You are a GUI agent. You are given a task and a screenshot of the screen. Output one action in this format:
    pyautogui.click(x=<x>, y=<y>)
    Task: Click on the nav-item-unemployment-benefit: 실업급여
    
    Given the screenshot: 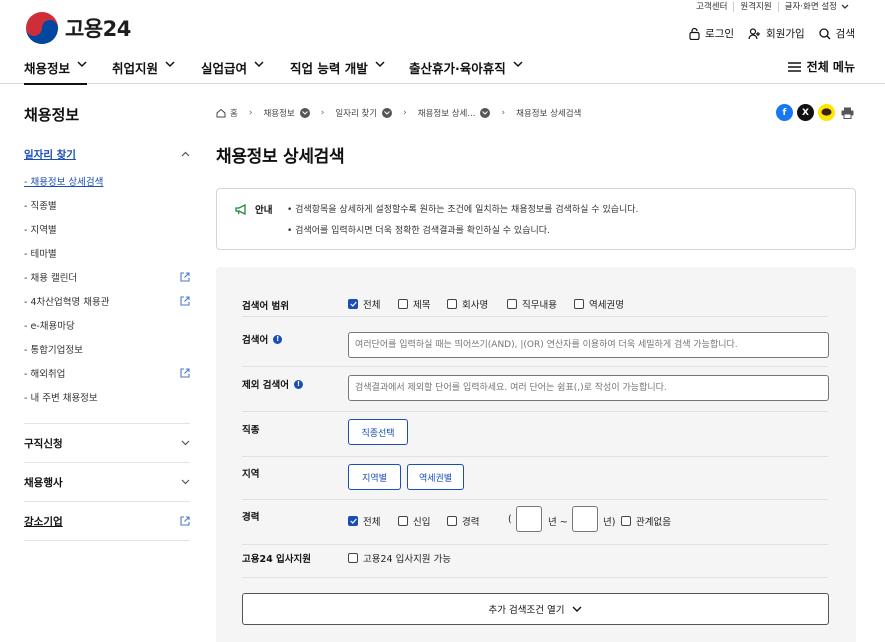 What is the action you would take?
    pyautogui.click(x=232, y=71)
    